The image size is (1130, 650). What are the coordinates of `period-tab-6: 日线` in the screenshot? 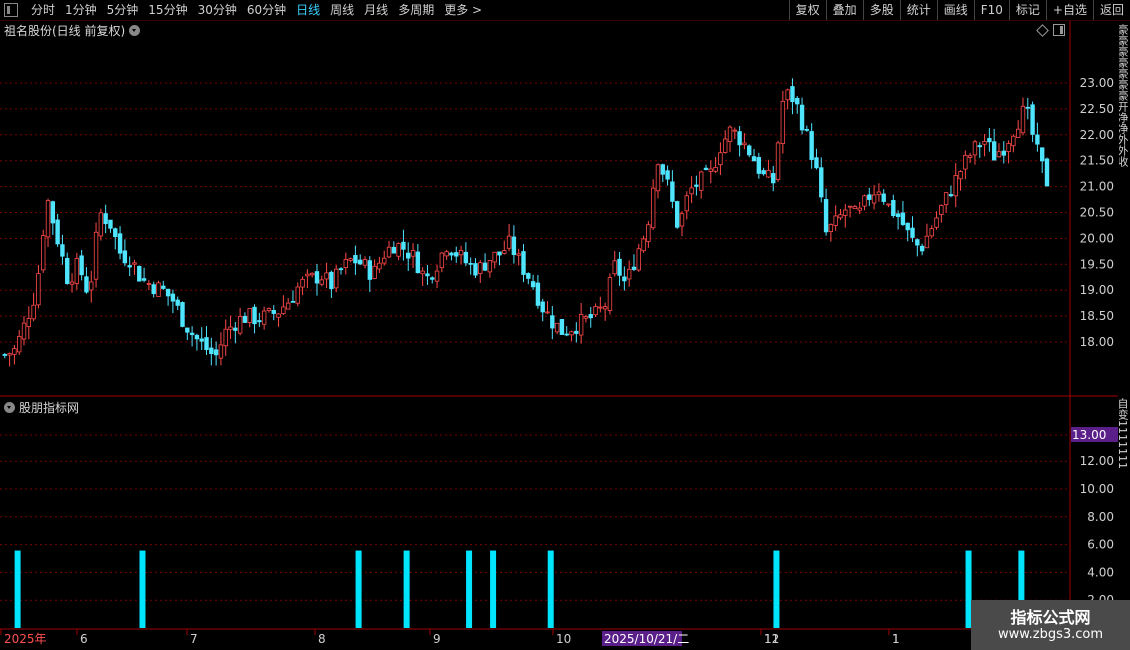 It's located at (308, 10).